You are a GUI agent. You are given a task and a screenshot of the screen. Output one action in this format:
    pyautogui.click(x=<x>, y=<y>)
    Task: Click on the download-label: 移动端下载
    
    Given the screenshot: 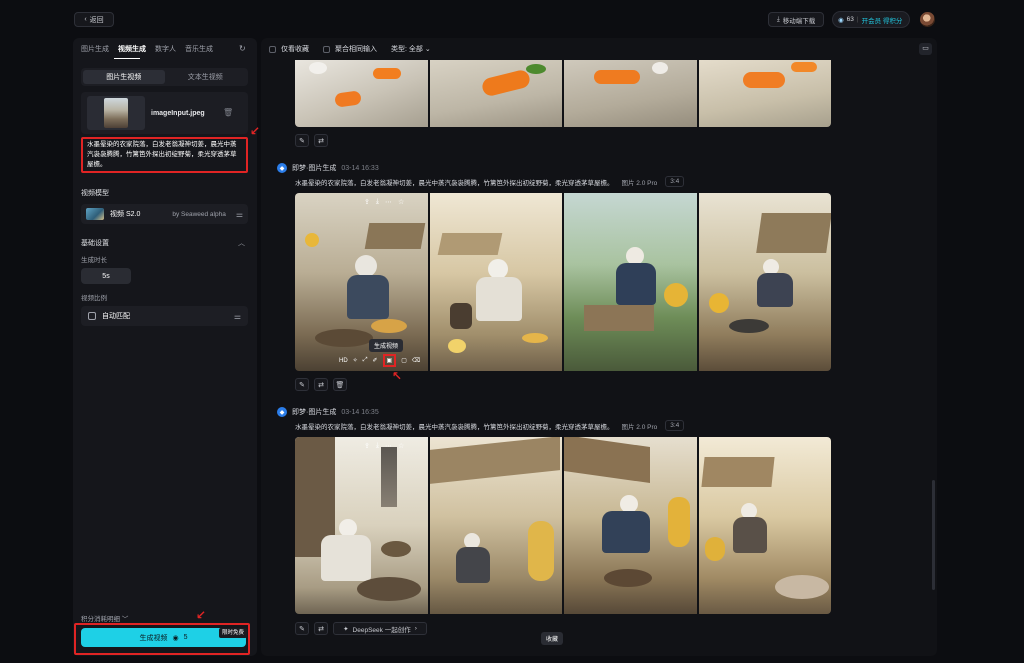 What is the action you would take?
    pyautogui.click(x=799, y=21)
    